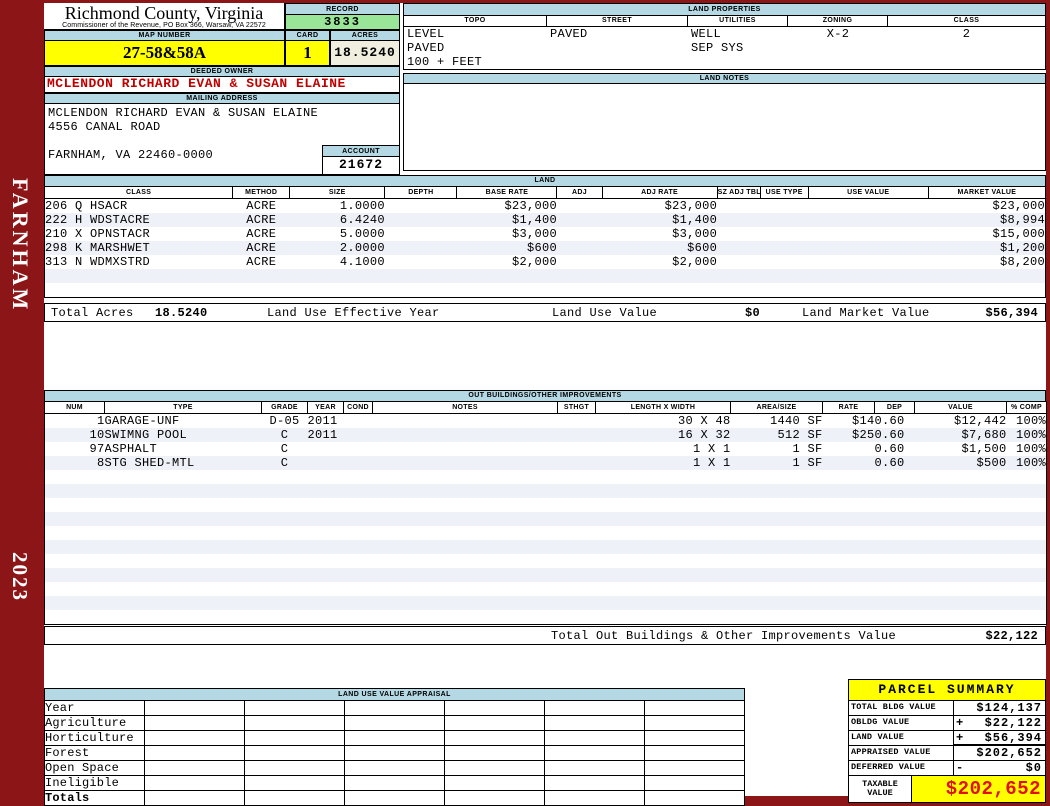  Describe the element at coordinates (796, 421) in the screenshot. I see `outbuilding-cell-area: 1440 SF` at that location.